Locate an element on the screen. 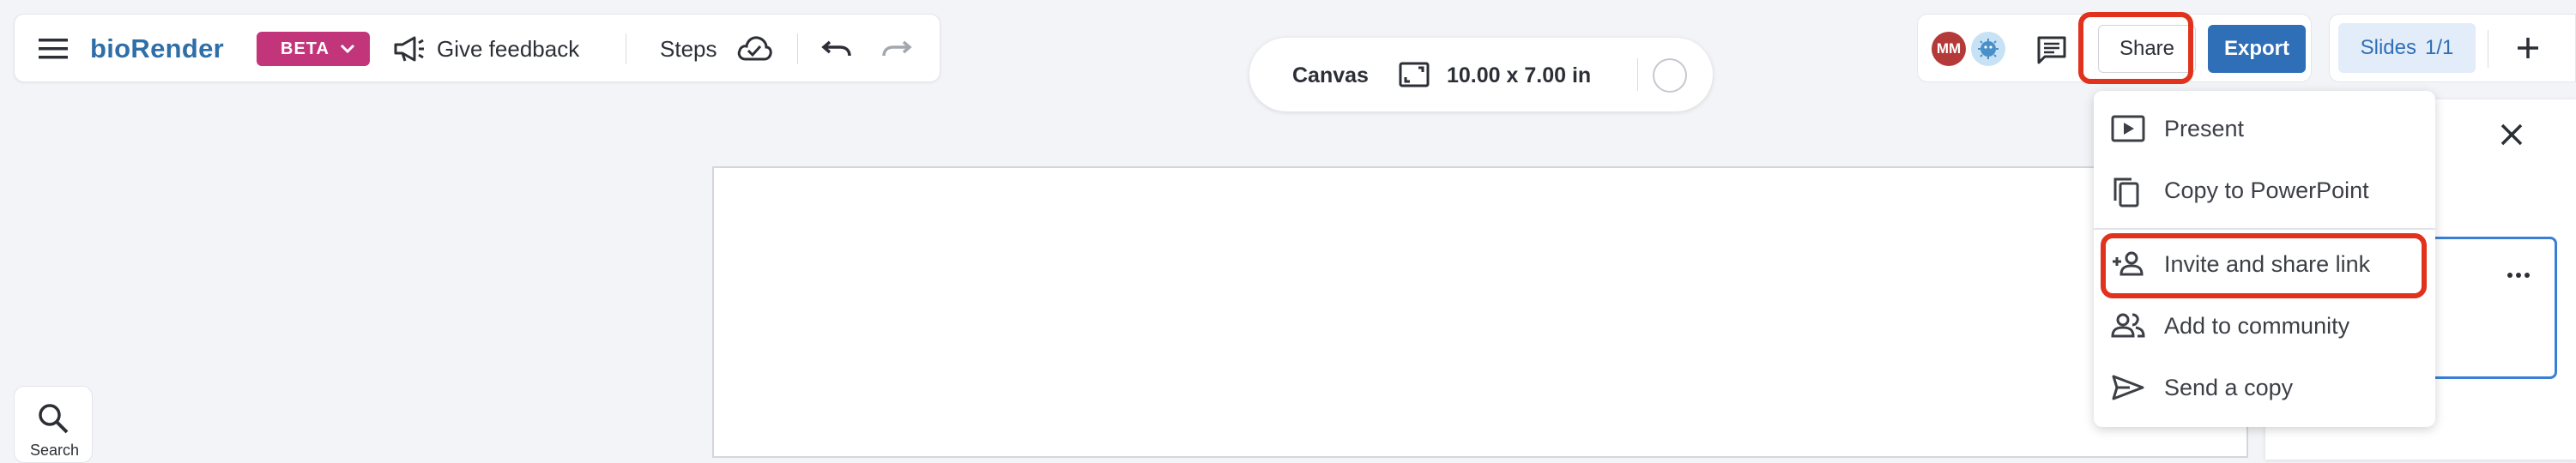 The width and height of the screenshot is (2576, 463). slides-toolbar: Slides 1/1 is located at coordinates (2452, 48).